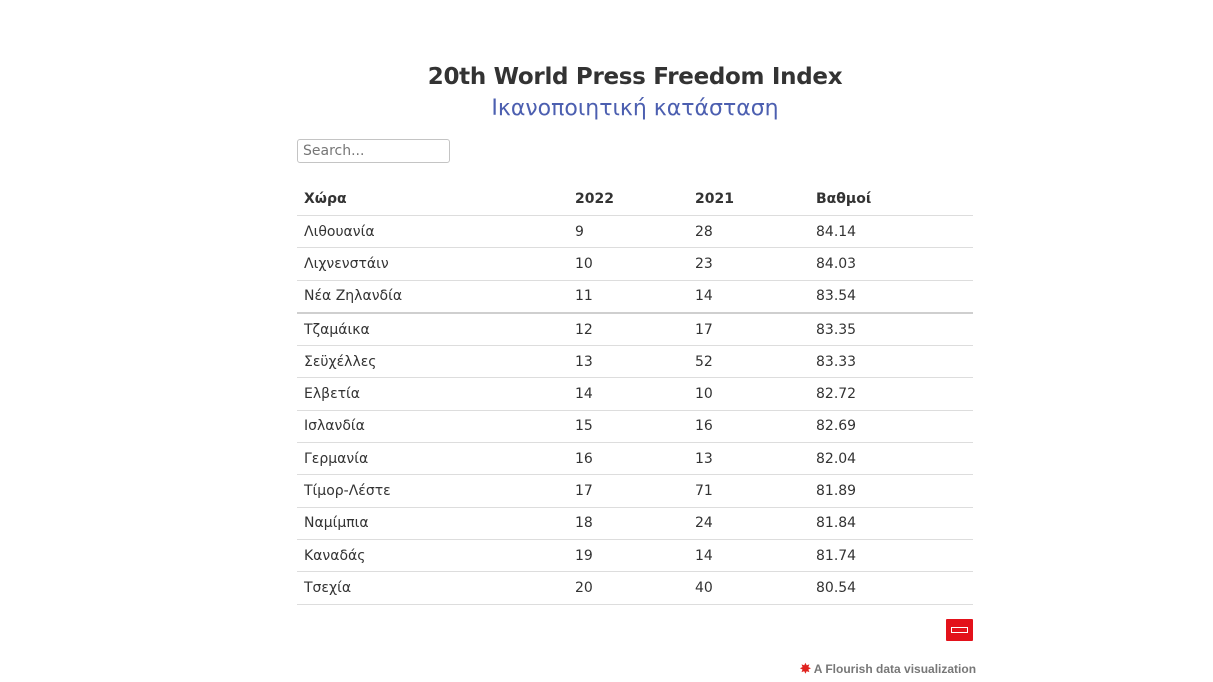 This screenshot has width=1213, height=682. What do you see at coordinates (635, 77) in the screenshot?
I see `page-title: 20th World Press Freedom Index` at bounding box center [635, 77].